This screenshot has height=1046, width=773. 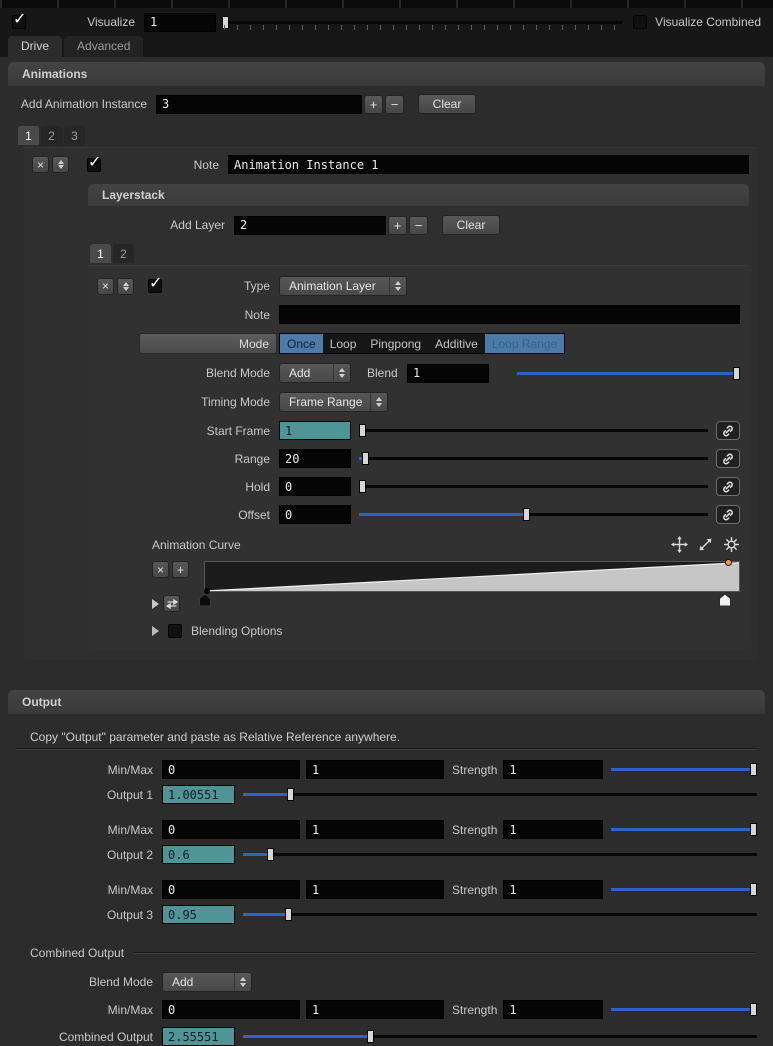 I want to click on blend-input: 1, so click(x=448, y=373).